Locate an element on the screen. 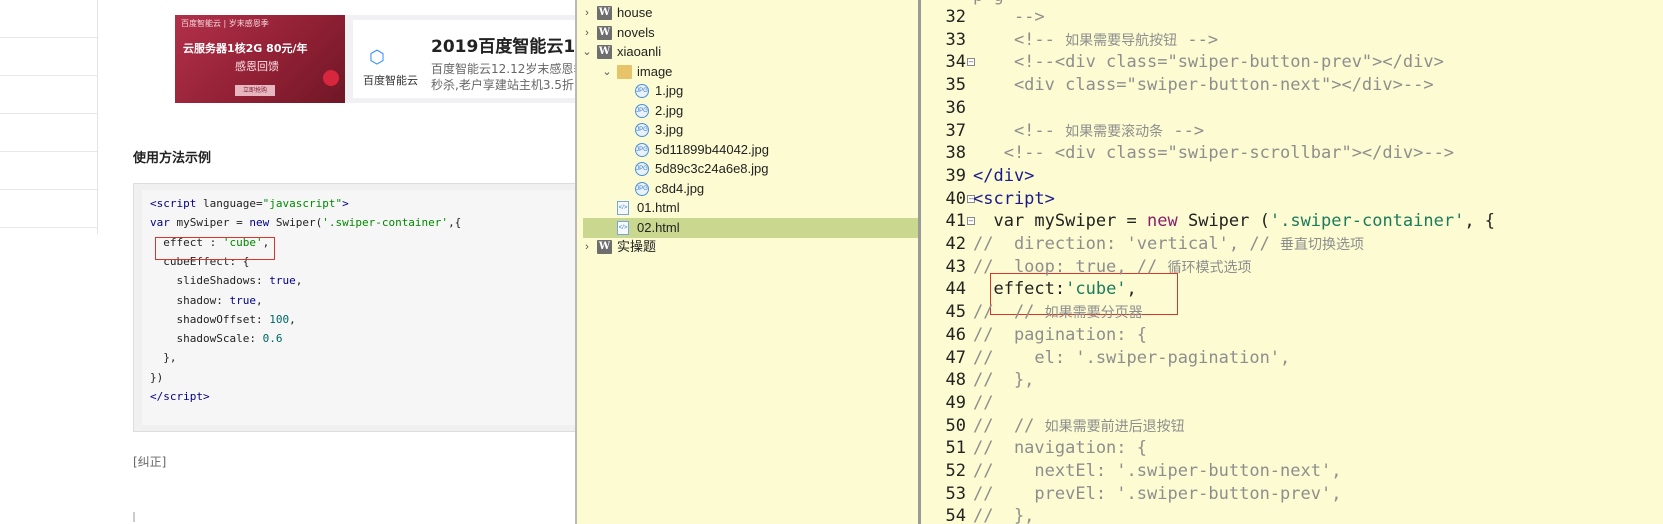  tree-item-label: 5d89c3c24a6e8.jpg is located at coordinates (712, 168).